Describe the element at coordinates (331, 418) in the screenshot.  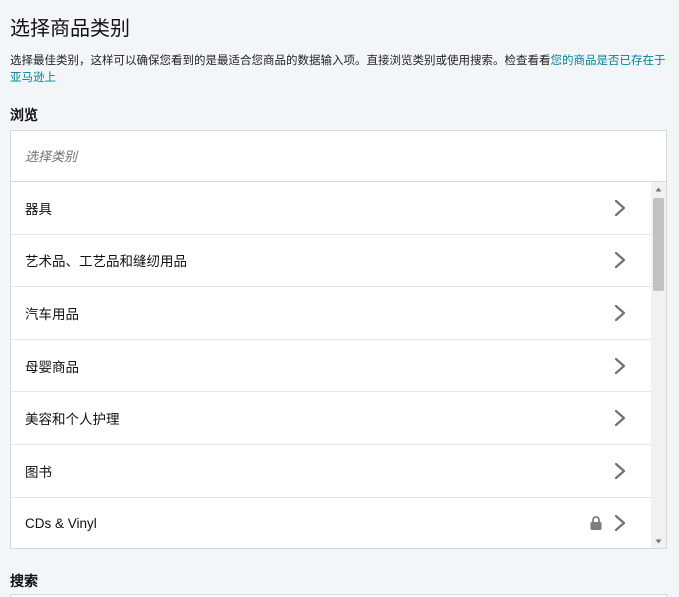
I see `category-item: 美容和个人护理` at that location.